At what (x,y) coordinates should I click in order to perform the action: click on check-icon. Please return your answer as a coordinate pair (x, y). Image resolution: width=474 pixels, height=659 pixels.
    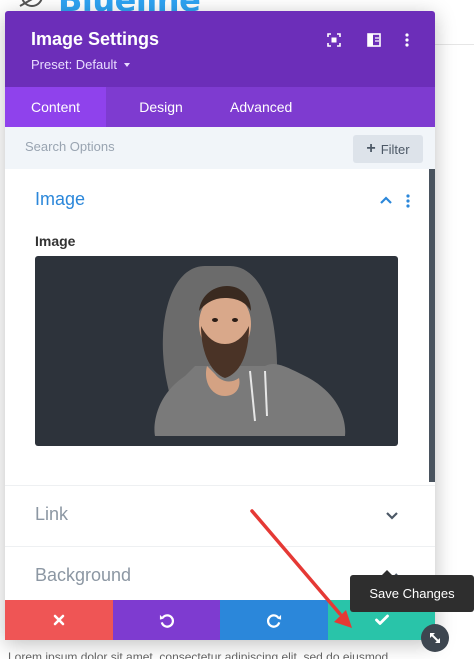
    Looking at the image, I should click on (381, 619).